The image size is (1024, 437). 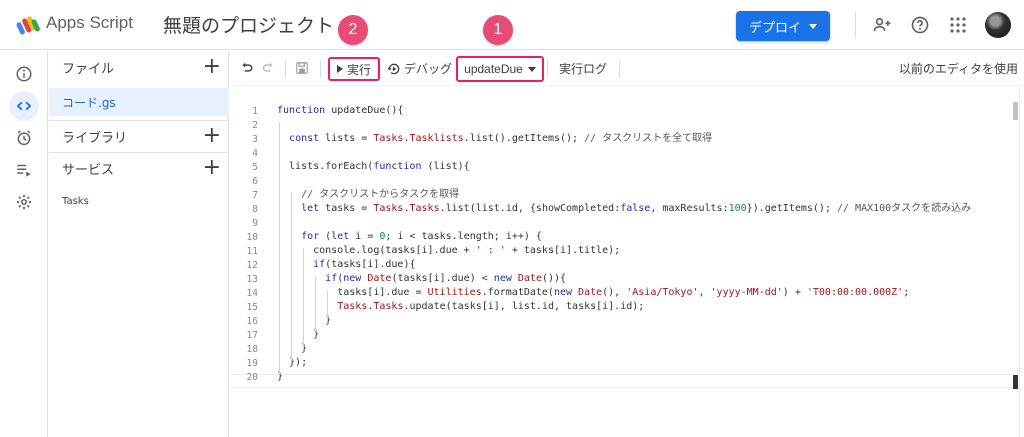 What do you see at coordinates (139, 102) in the screenshot?
I see `file-item-code-gs: コード.gs` at bounding box center [139, 102].